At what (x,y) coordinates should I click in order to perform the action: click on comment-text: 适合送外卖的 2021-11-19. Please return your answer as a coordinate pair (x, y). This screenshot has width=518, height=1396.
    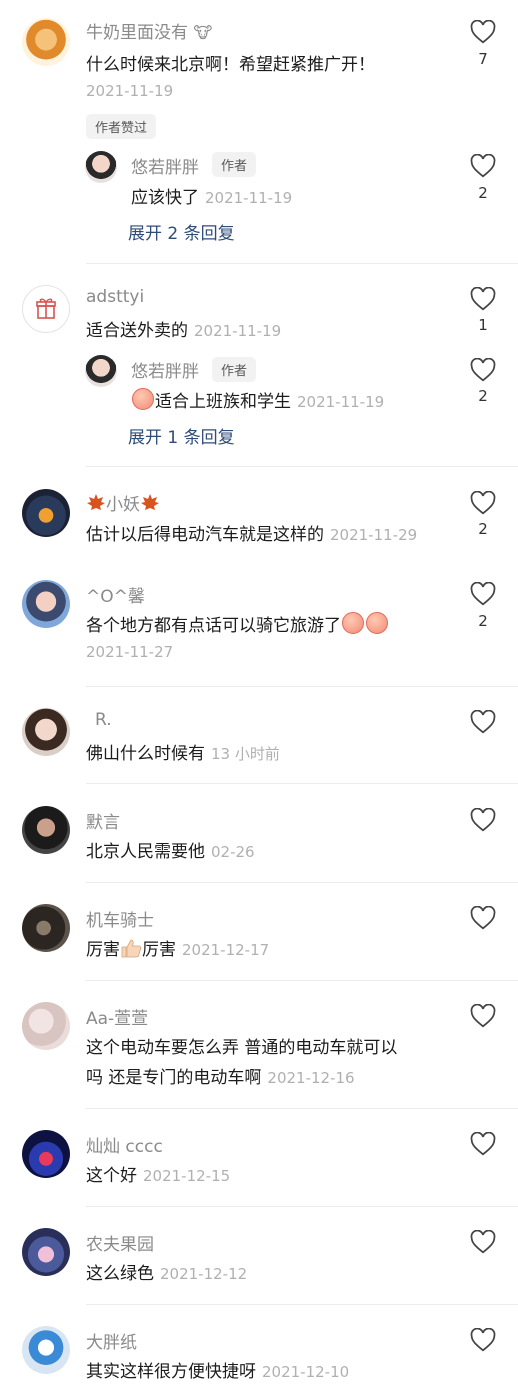
    Looking at the image, I should click on (183, 328).